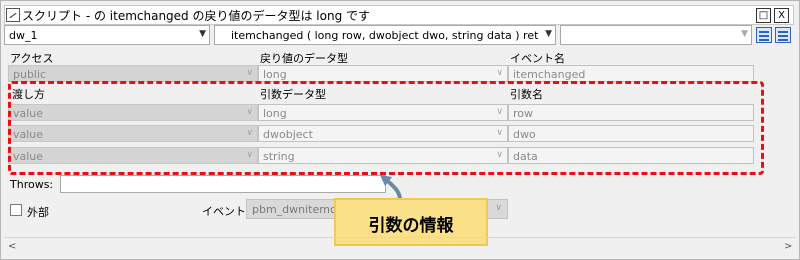 Image resolution: width=800 pixels, height=260 pixels. Describe the element at coordinates (196, 16) in the screenshot. I see `window-title: スクリプト - の itemchanged の戻り値のデータ型は long です` at that location.